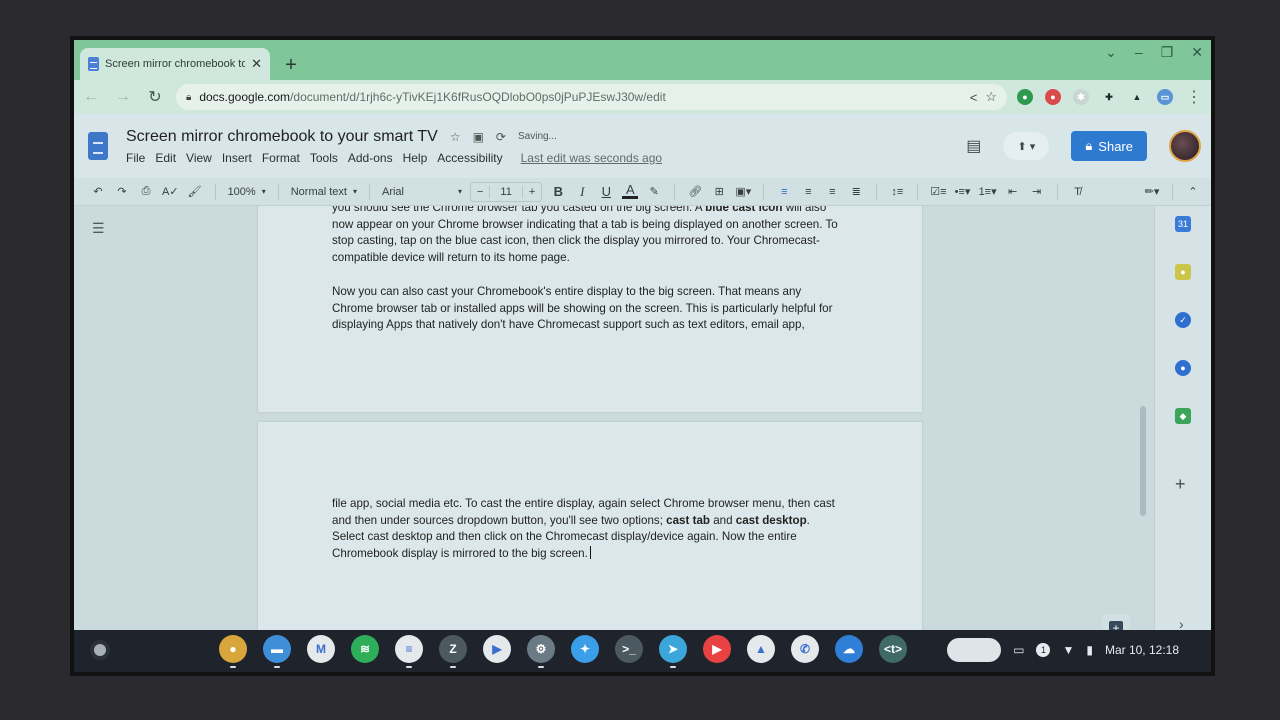 The height and width of the screenshot is (720, 1280). I want to click on gmail-app-icon: M, so click(321, 649).